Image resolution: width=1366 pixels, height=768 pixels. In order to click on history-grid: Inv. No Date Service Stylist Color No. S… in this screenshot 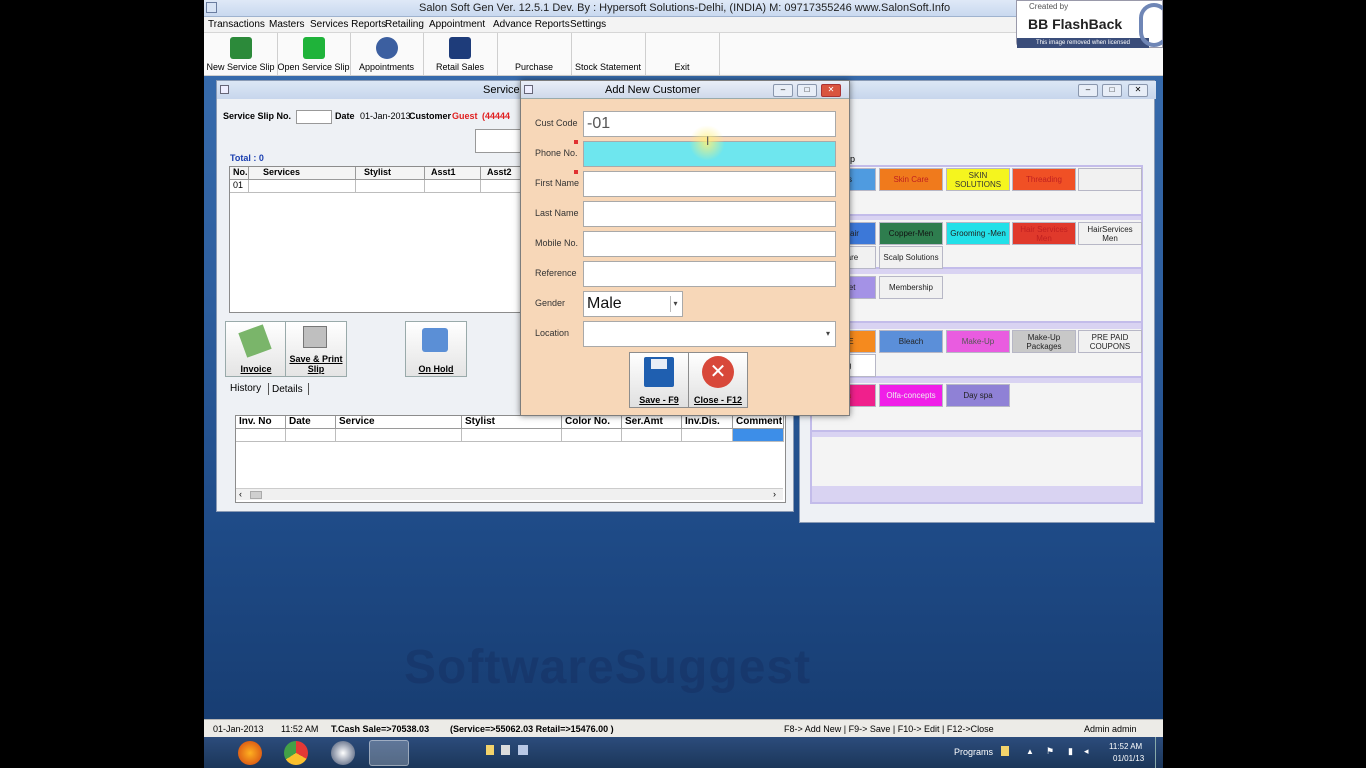, I will do `click(510, 459)`.